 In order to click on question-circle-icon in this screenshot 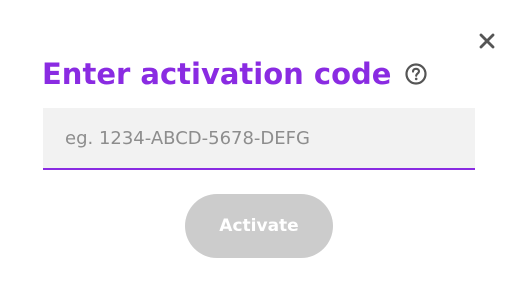, I will do `click(416, 74)`.